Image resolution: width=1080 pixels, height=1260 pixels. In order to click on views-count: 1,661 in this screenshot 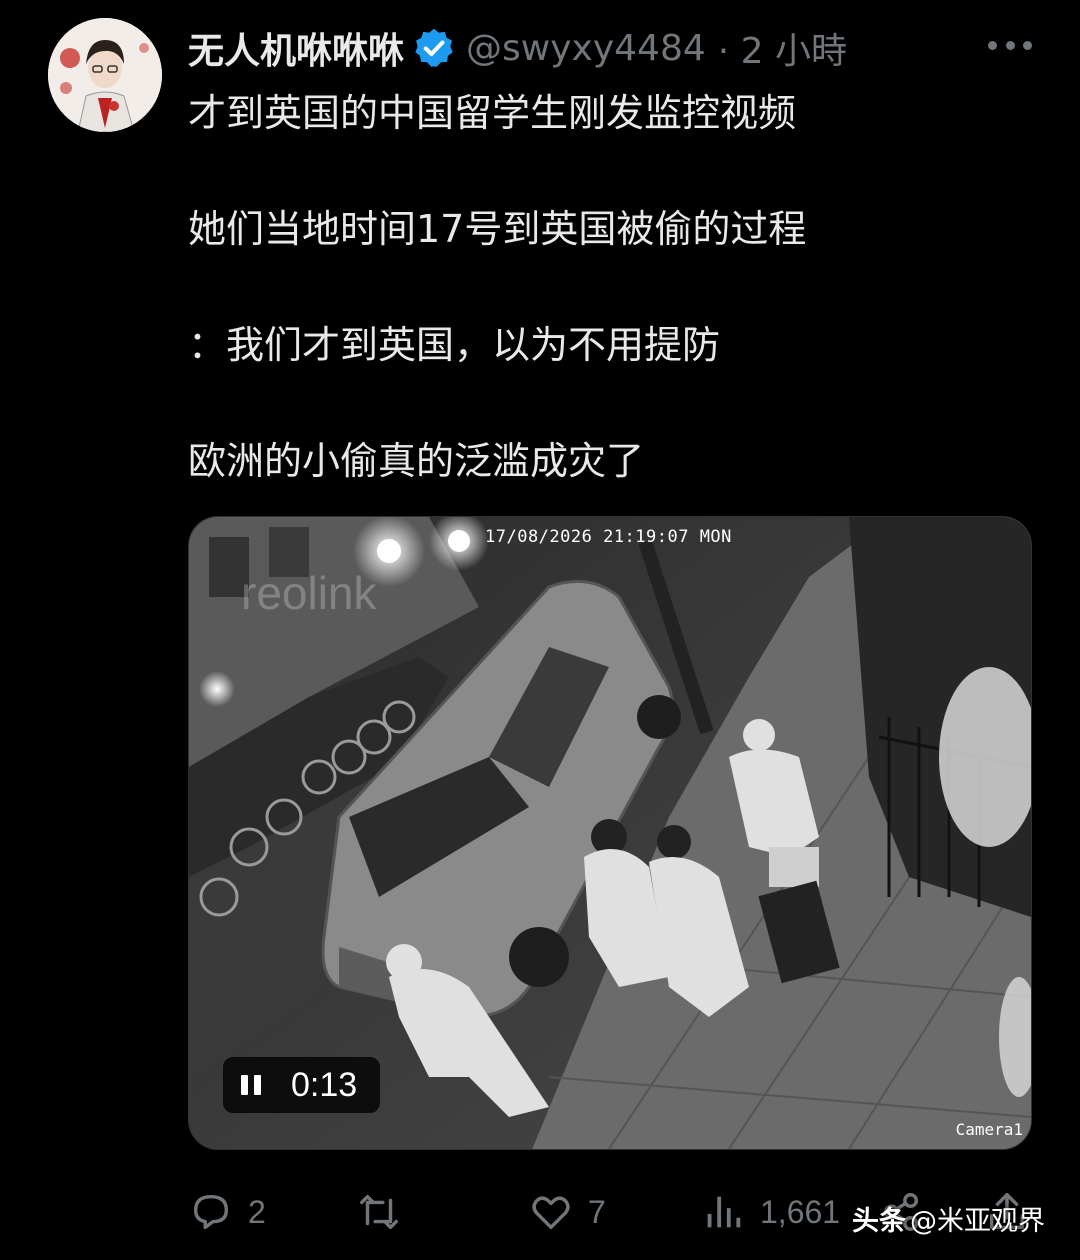, I will do `click(800, 1211)`.